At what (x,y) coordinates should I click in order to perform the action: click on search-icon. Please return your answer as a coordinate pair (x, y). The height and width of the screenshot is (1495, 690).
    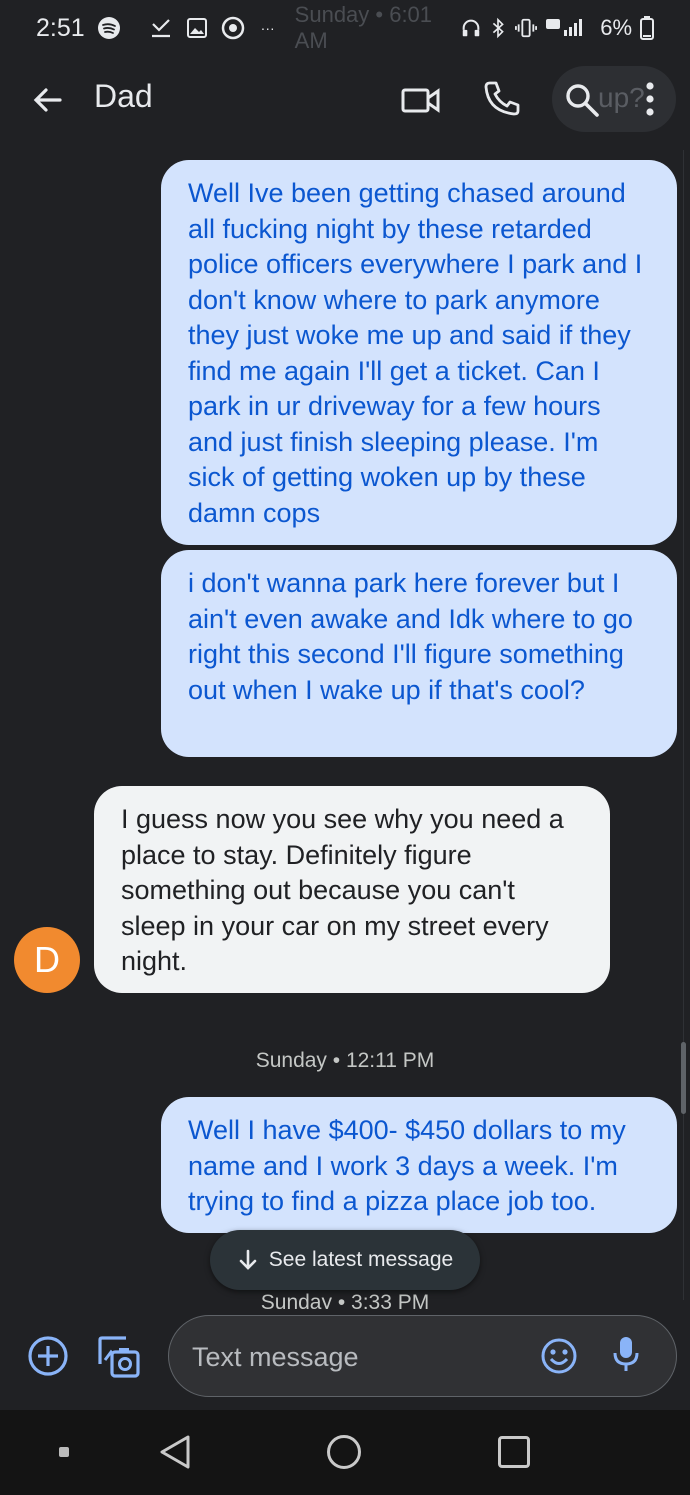
    Looking at the image, I should click on (582, 100).